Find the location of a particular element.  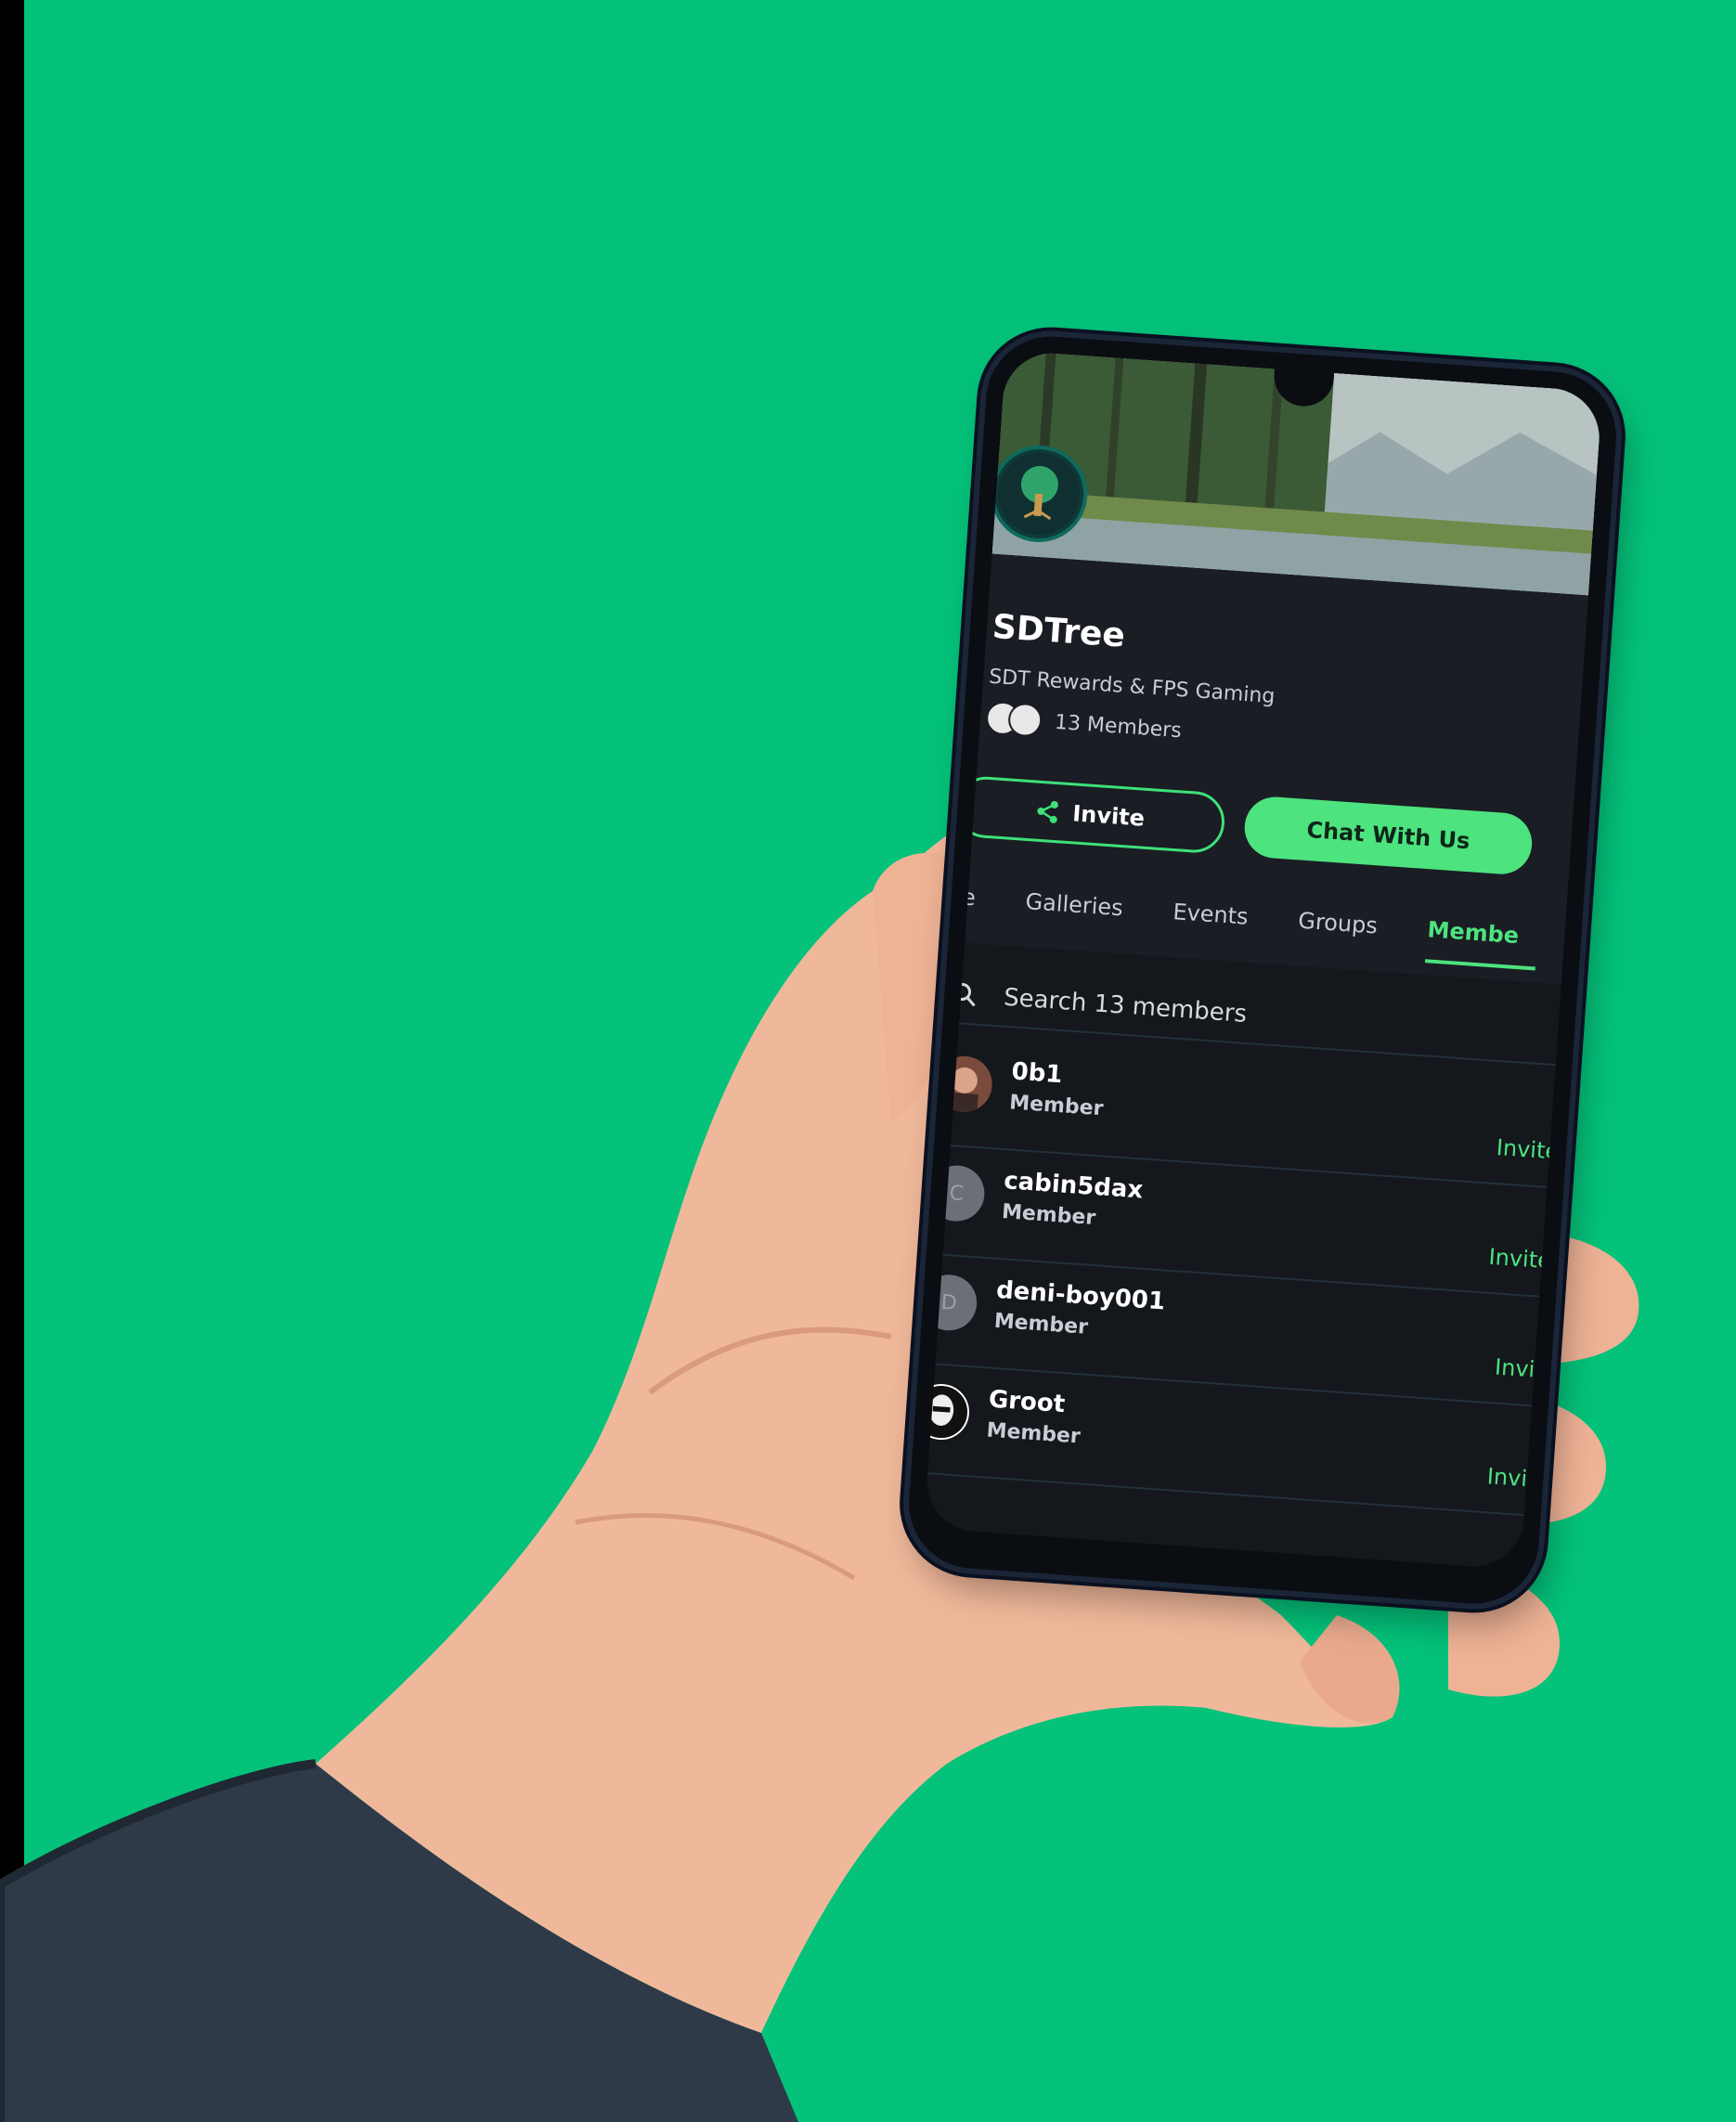

group-tagline: SDT Rewards & FPS Gaming is located at coordinates (1132, 687).